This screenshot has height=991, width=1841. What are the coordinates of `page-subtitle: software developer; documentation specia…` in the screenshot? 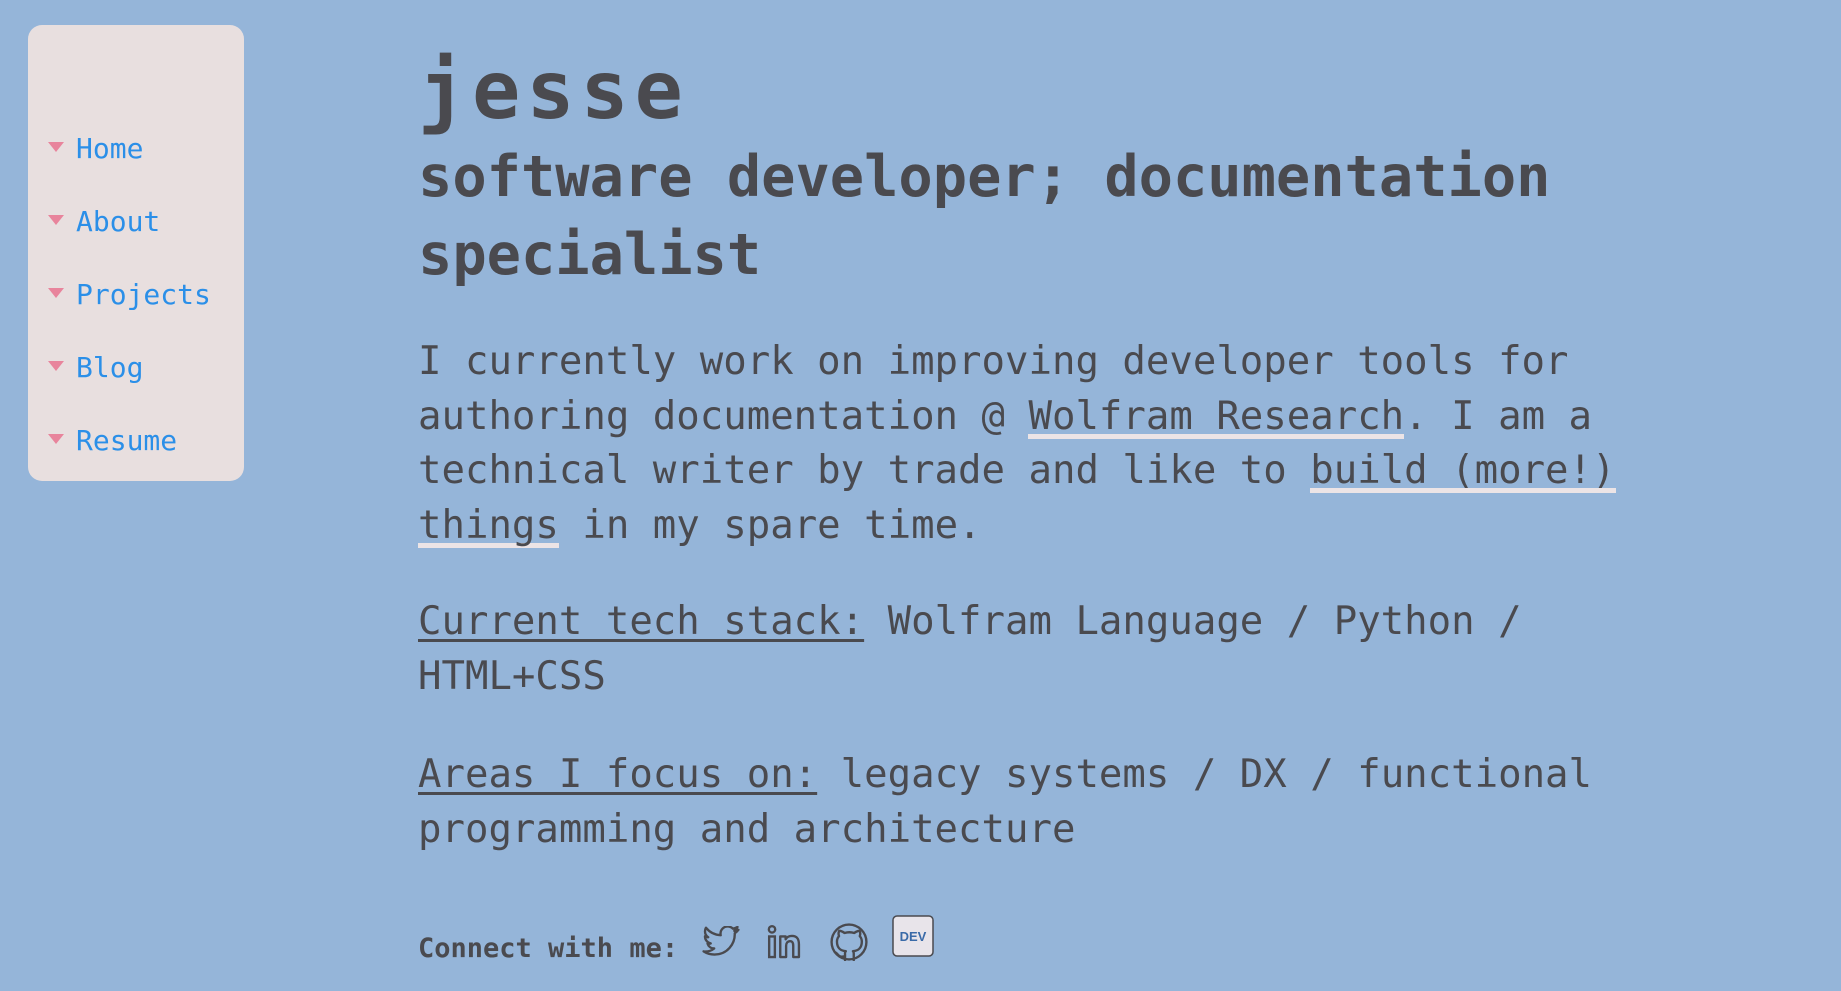 It's located at (984, 216).